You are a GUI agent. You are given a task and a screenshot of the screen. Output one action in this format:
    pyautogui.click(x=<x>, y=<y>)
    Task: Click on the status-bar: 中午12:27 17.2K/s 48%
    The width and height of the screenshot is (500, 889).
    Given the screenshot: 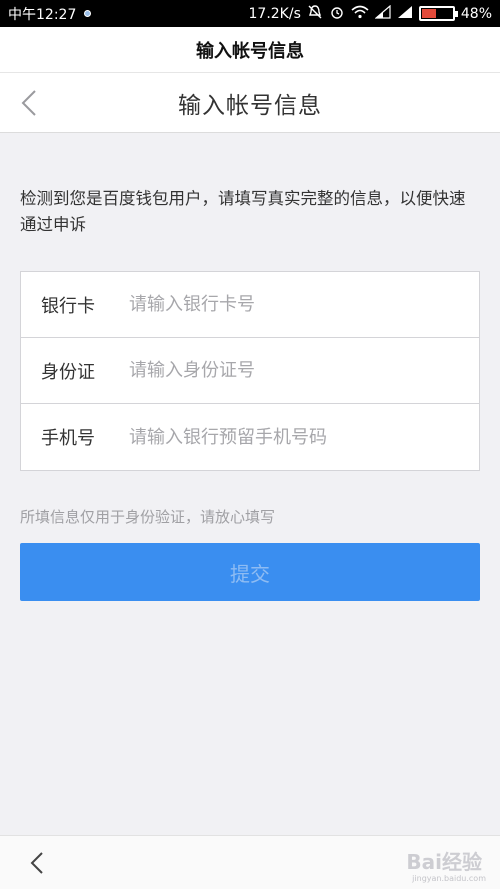 What is the action you would take?
    pyautogui.click(x=250, y=13)
    